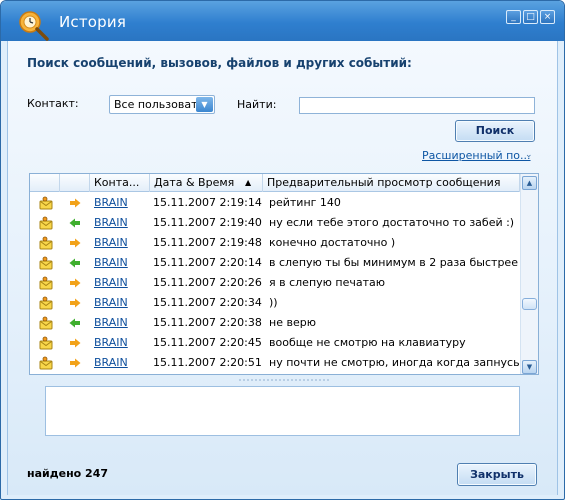  I want to click on row-datetime: 15.11.2007 2:20:14, so click(207, 262).